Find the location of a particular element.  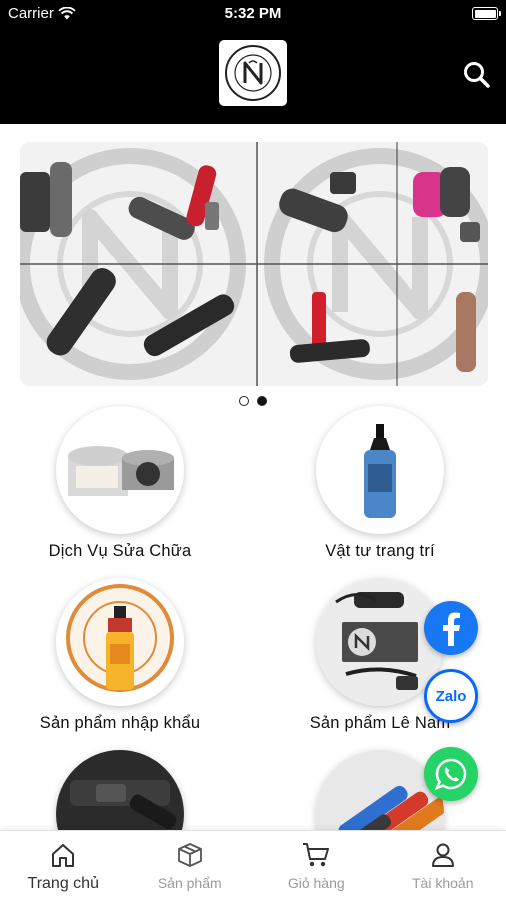

category-decor-supplies: Vật tư trang trí is located at coordinates (380, 491).